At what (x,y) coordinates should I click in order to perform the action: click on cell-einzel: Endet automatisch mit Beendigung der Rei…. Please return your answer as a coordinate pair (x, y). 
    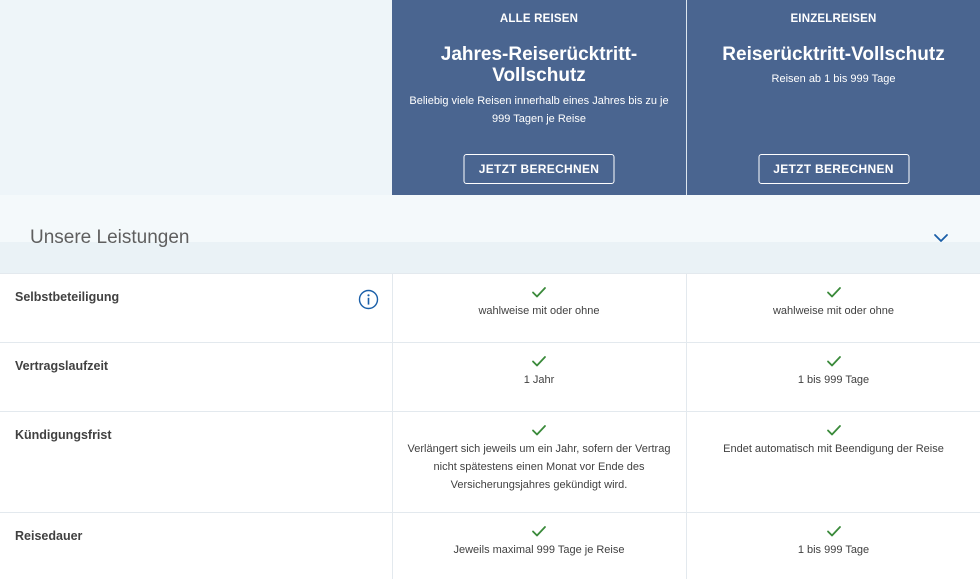
    Looking at the image, I should click on (833, 441).